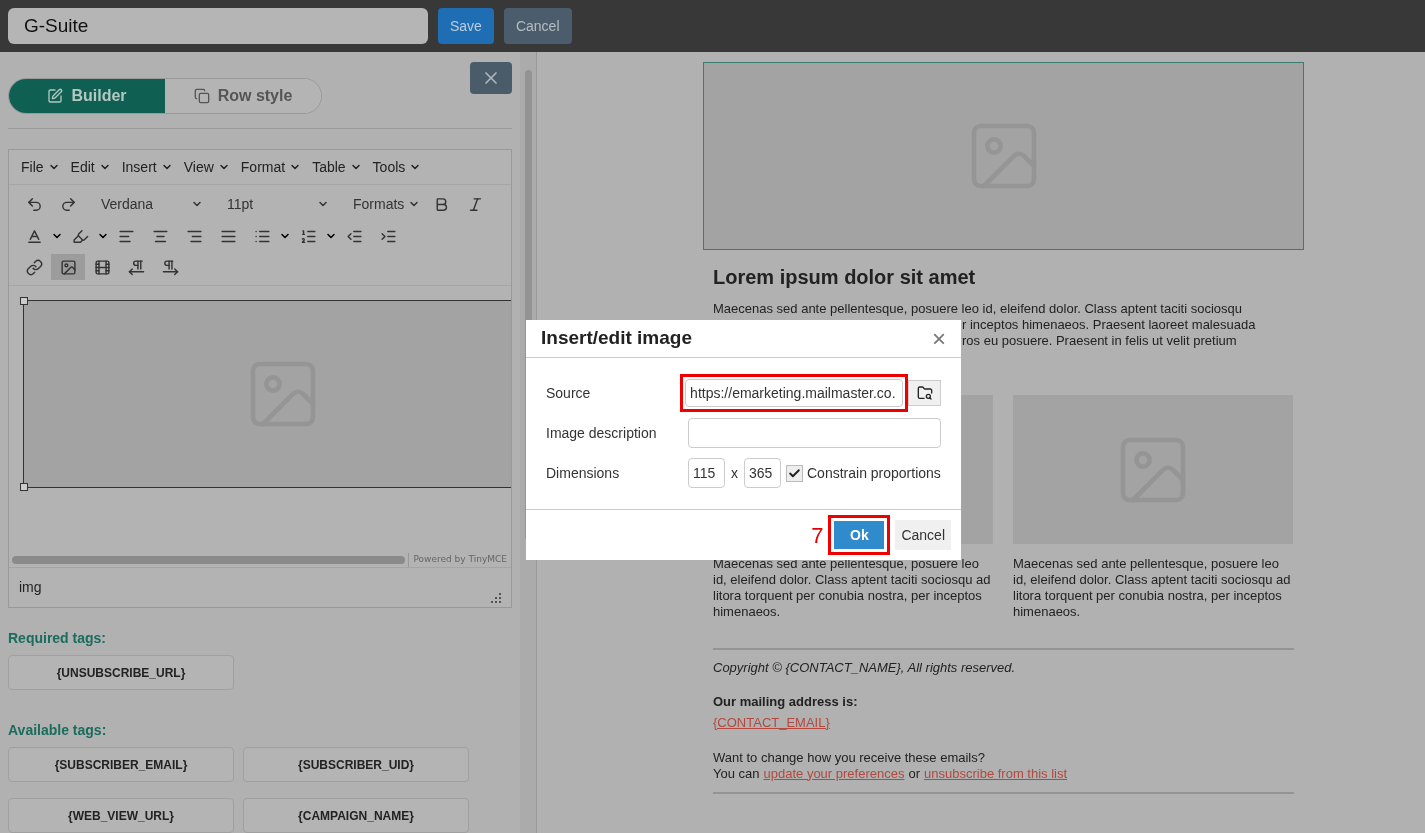  I want to click on size-dropdown: 11pt, so click(278, 204).